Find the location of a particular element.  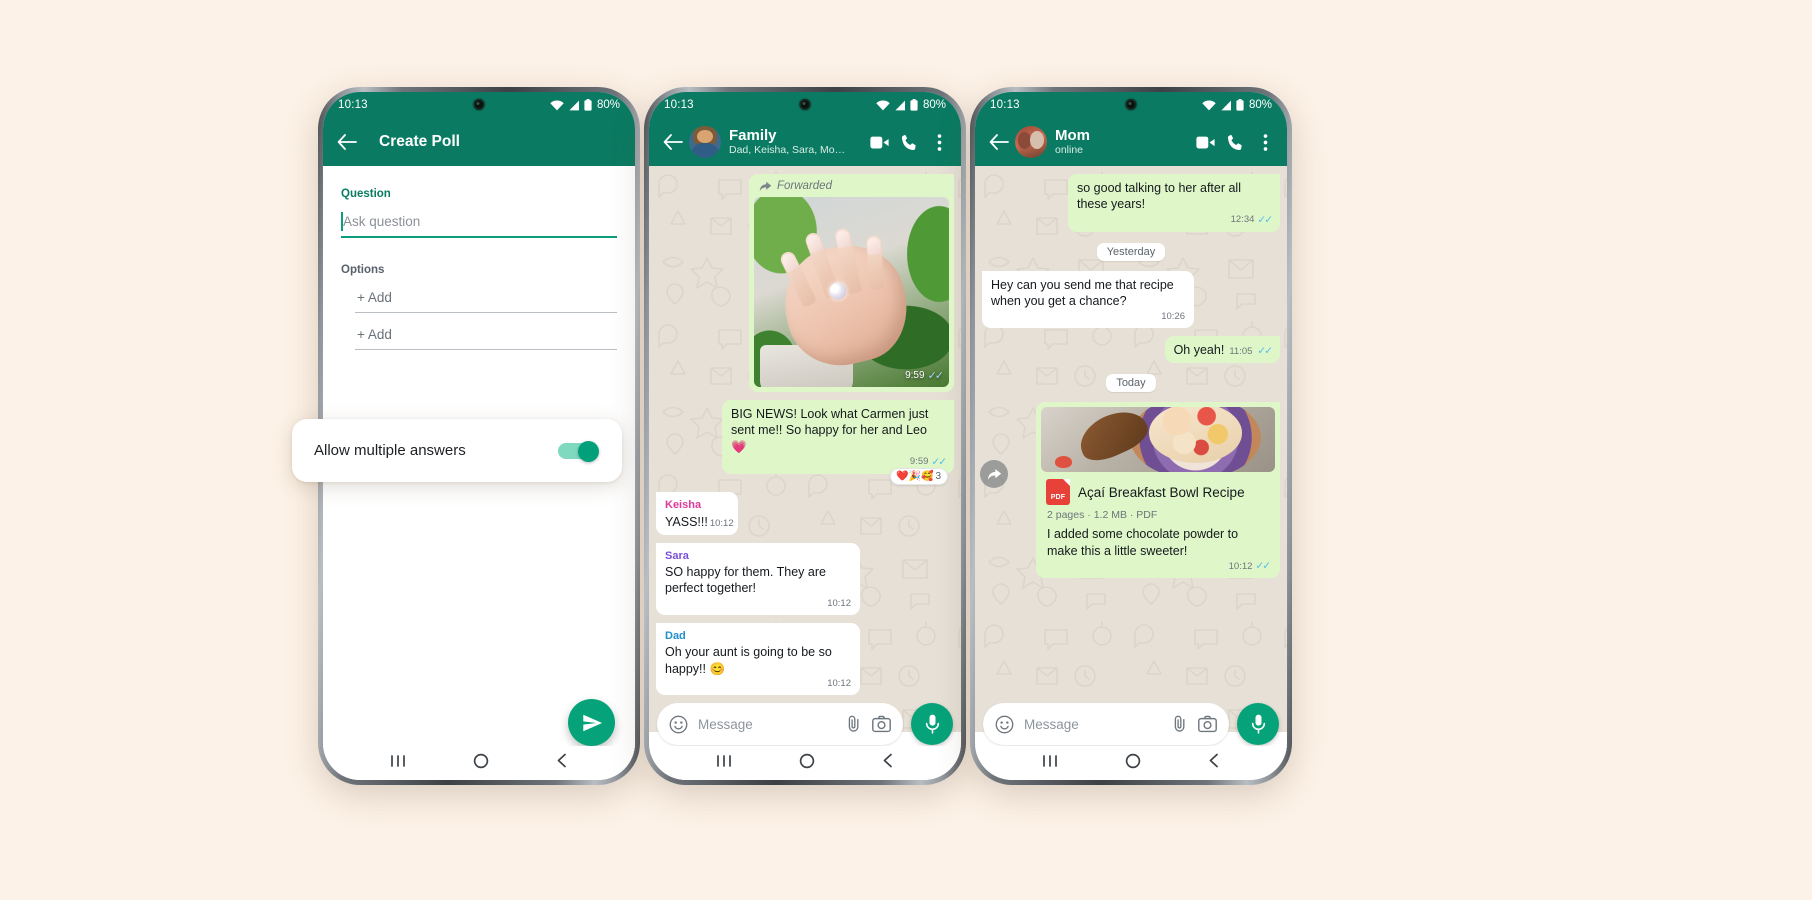

reaction-emojis: ❤️🎉🥰 is located at coordinates (915, 477).